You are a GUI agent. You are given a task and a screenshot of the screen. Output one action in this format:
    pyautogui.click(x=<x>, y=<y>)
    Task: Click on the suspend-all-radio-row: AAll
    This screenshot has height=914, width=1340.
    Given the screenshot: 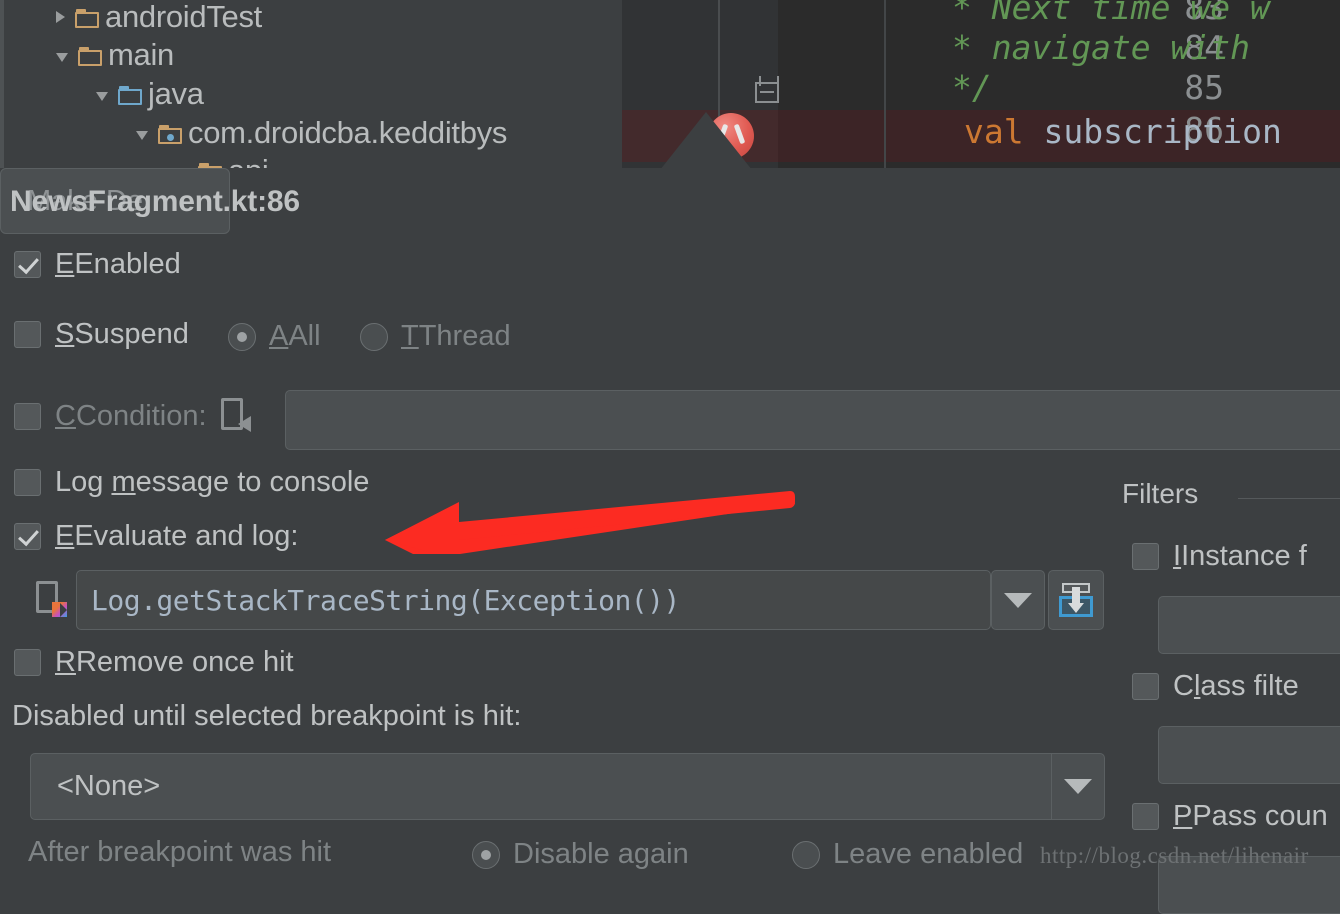 What is the action you would take?
    pyautogui.click(x=274, y=336)
    